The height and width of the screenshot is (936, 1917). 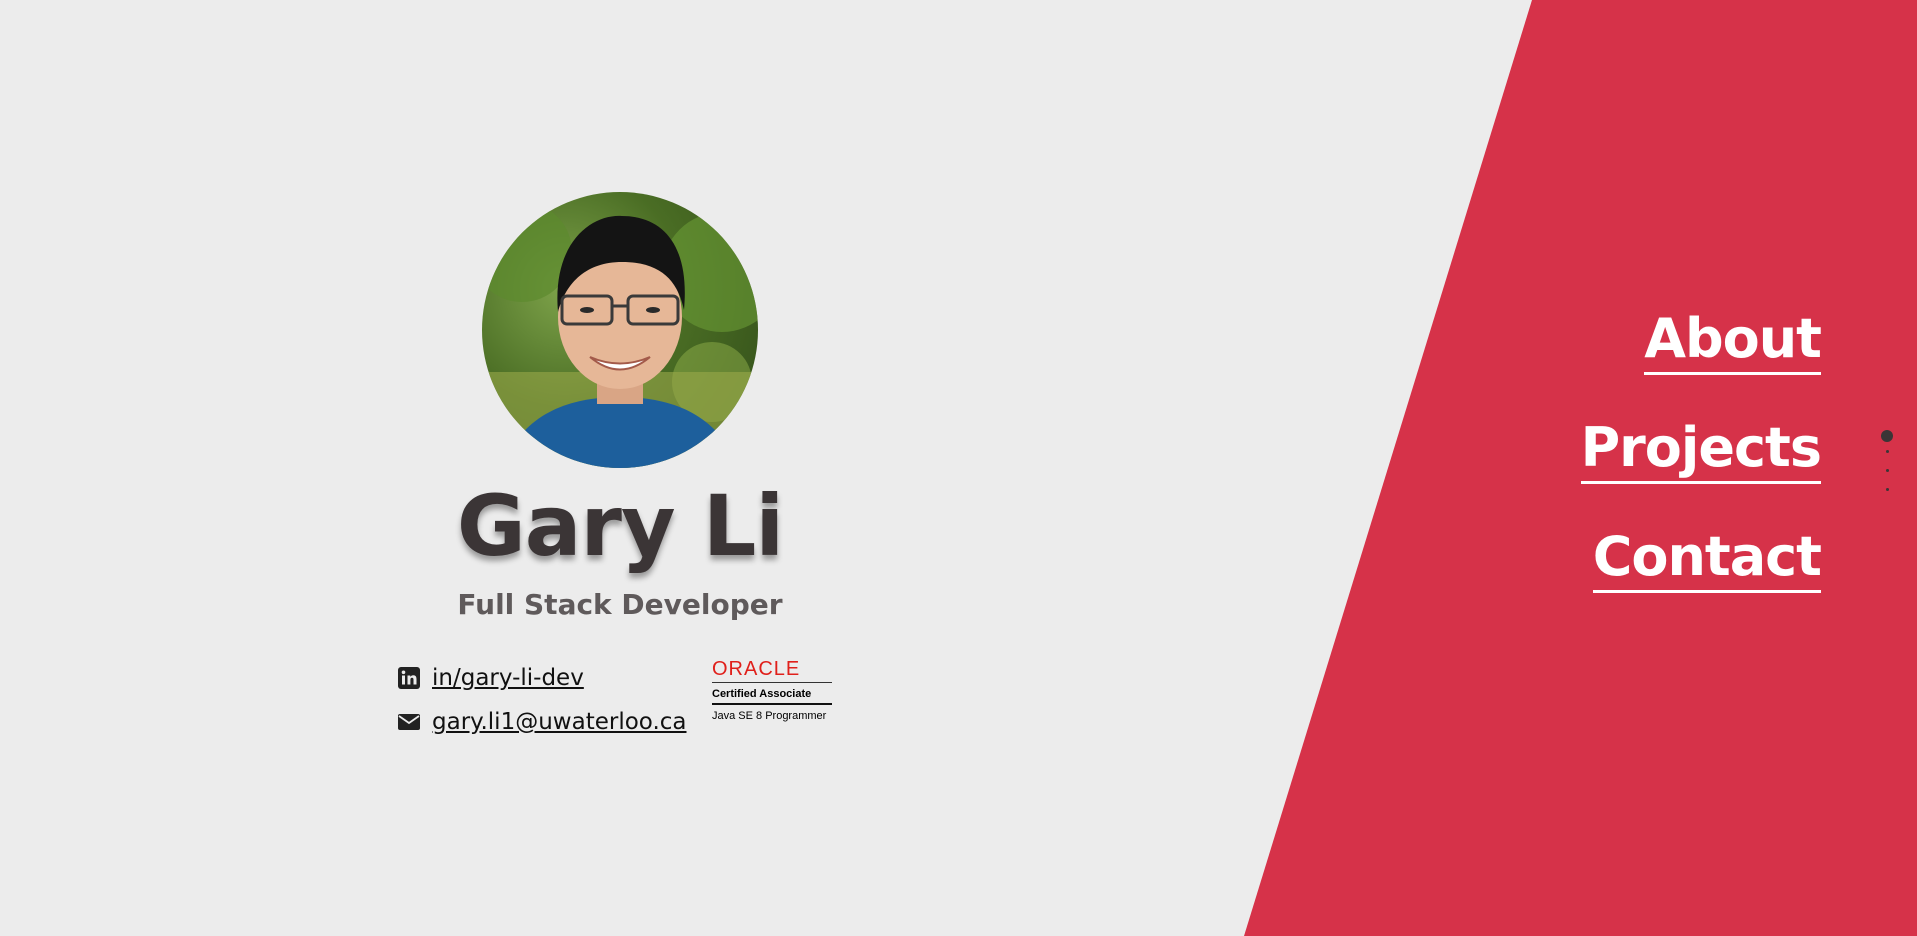 I want to click on profile-name: Gary Li, so click(x=620, y=526).